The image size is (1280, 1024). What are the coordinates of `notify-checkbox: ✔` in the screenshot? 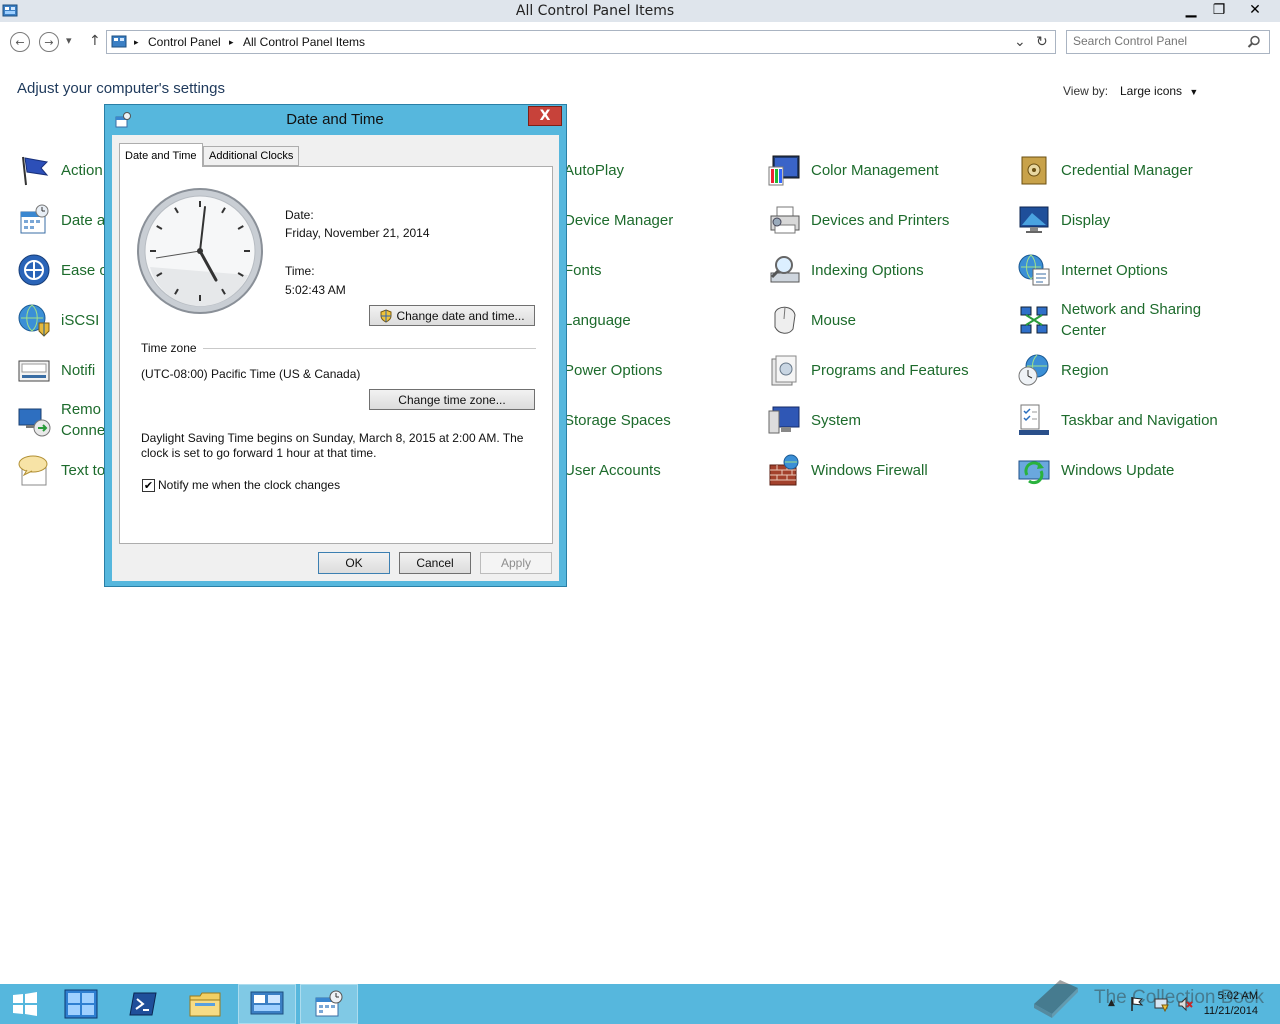 It's located at (148, 485).